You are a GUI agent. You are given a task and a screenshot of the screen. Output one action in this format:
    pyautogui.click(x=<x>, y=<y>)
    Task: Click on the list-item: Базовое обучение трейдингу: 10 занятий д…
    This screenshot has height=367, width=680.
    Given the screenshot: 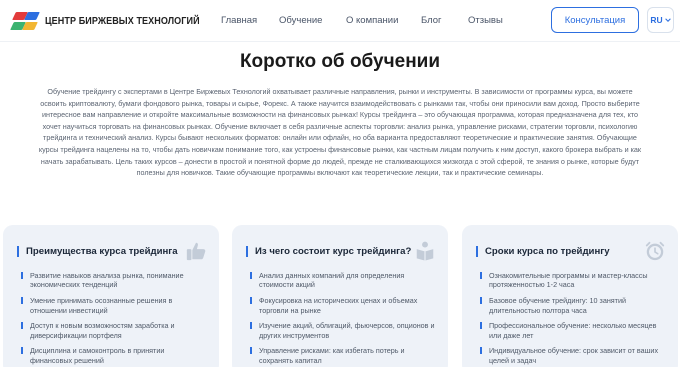 What is the action you would take?
    pyautogui.click(x=573, y=305)
    